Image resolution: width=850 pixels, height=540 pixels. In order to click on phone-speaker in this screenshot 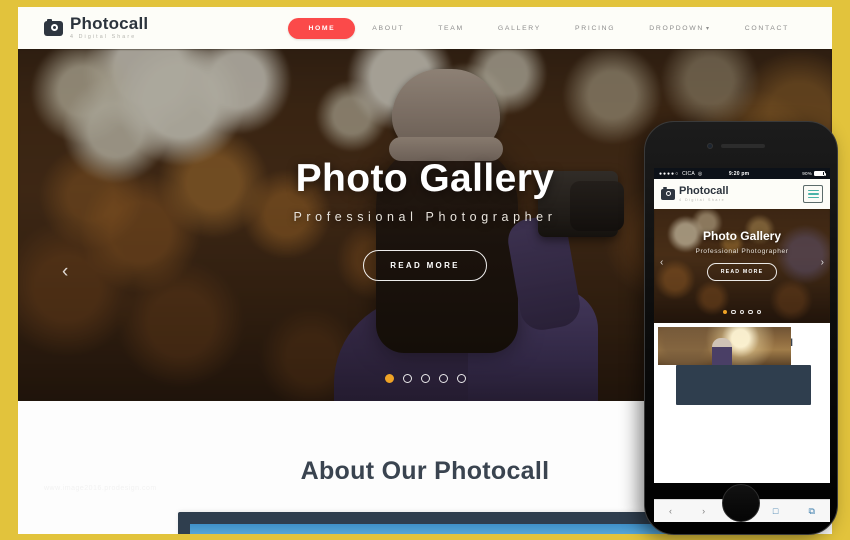, I will do `click(743, 146)`.